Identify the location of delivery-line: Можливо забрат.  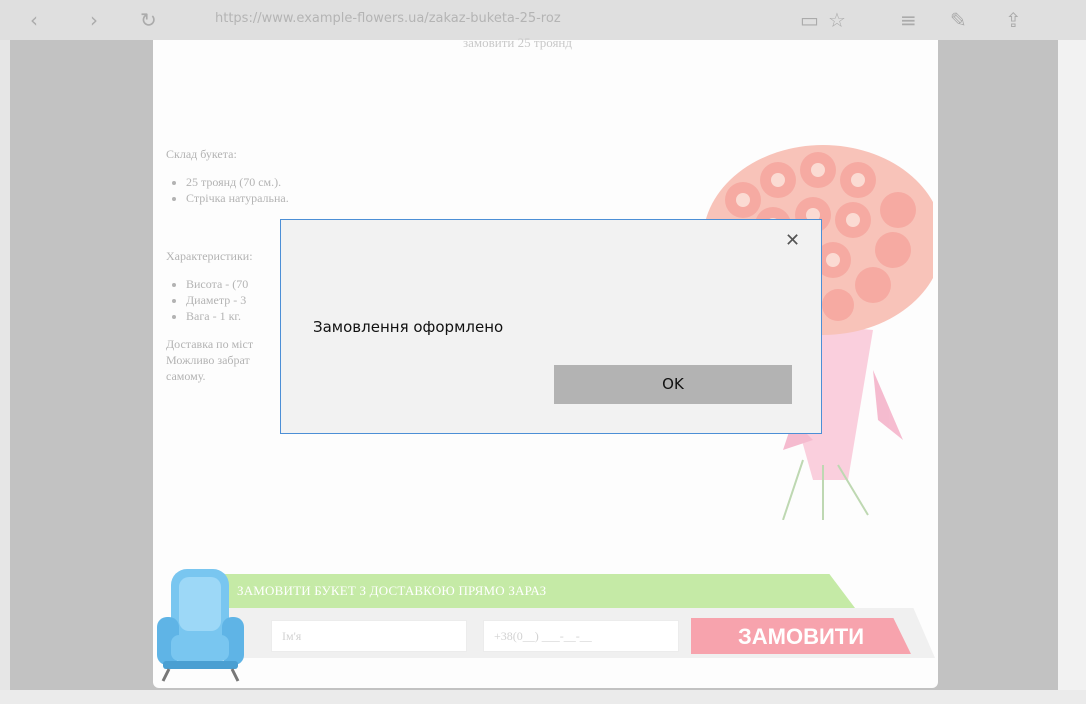
(208, 360).